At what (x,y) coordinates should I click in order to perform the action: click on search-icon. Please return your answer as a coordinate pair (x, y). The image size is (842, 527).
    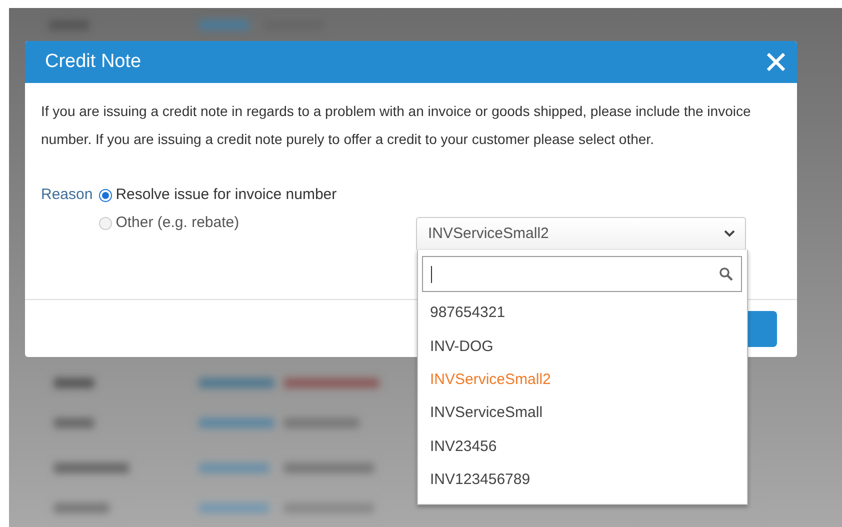
    Looking at the image, I should click on (726, 274).